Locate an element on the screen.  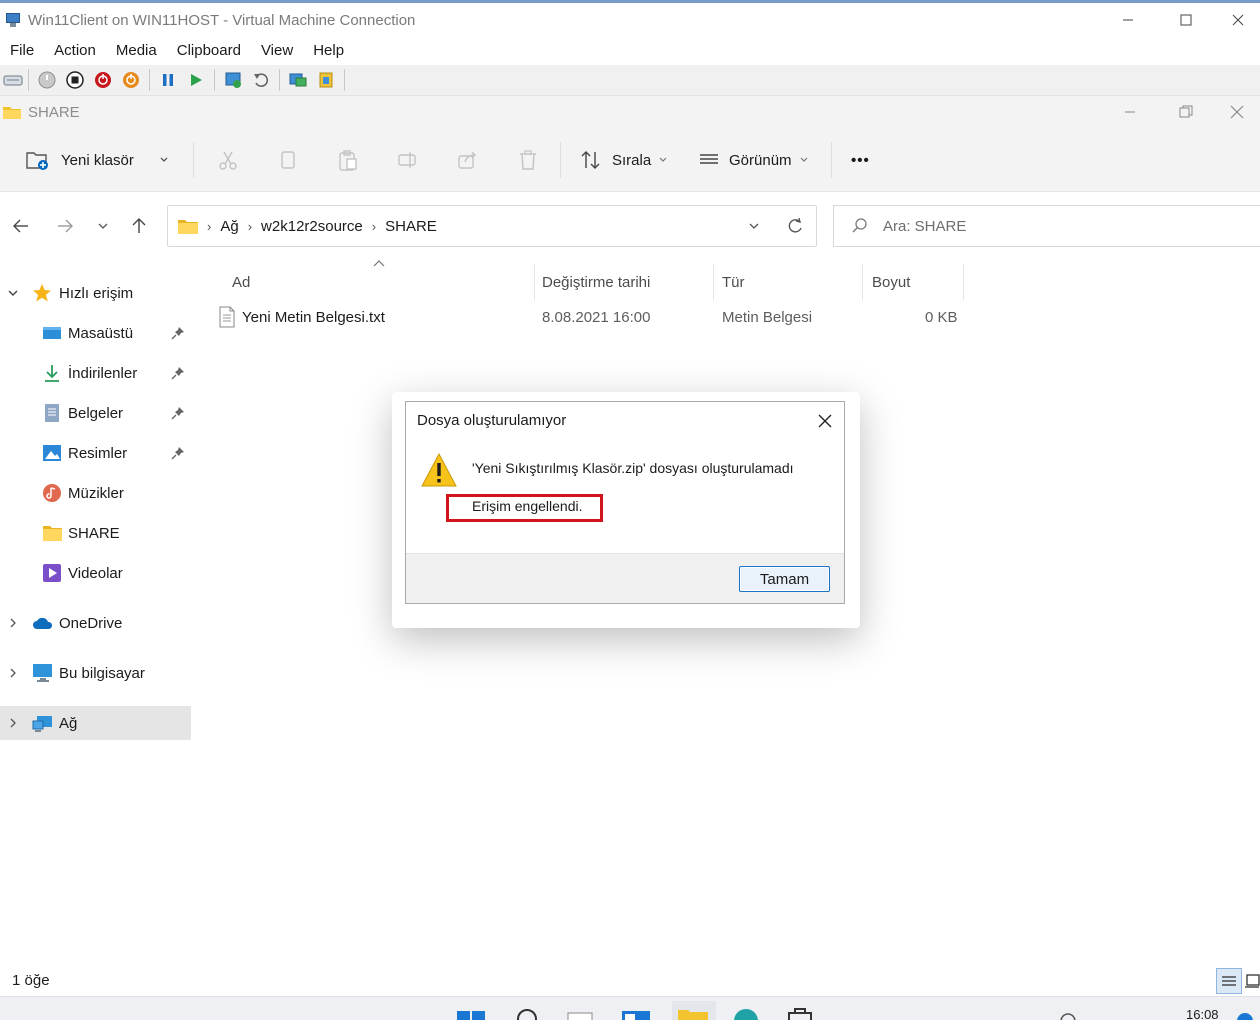
view-list-icon is located at coordinates (709, 159).